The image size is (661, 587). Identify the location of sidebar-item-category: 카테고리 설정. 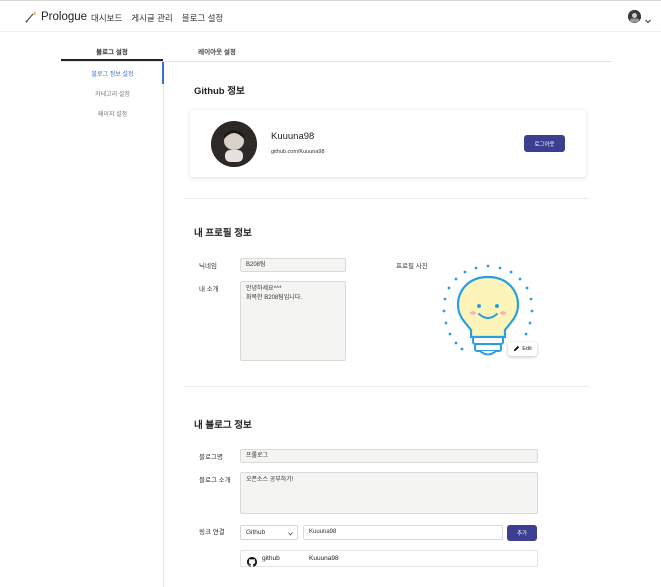
(112, 93).